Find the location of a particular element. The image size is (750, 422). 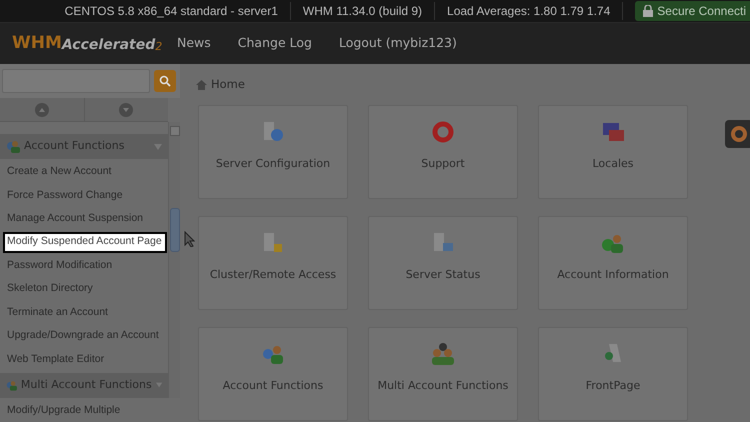

whm-logo: WHMAccelerated2 is located at coordinates (87, 43).